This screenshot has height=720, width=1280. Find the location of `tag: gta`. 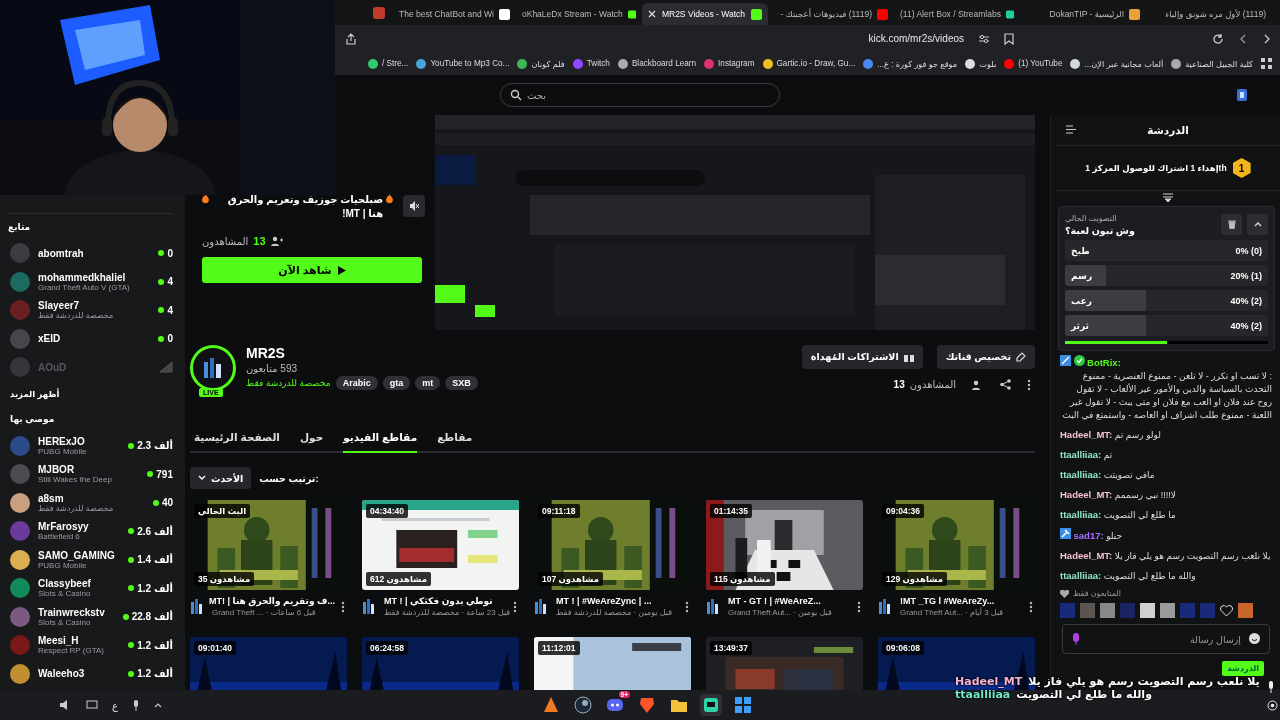

tag: gta is located at coordinates (396, 383).